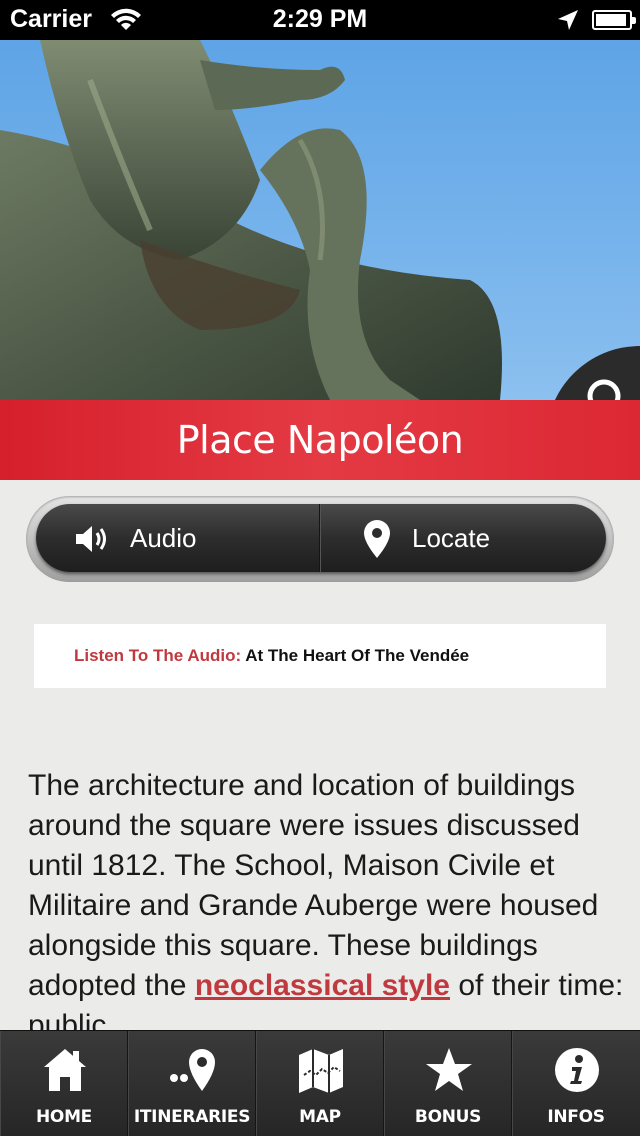  I want to click on map-icon, so click(321, 1071).